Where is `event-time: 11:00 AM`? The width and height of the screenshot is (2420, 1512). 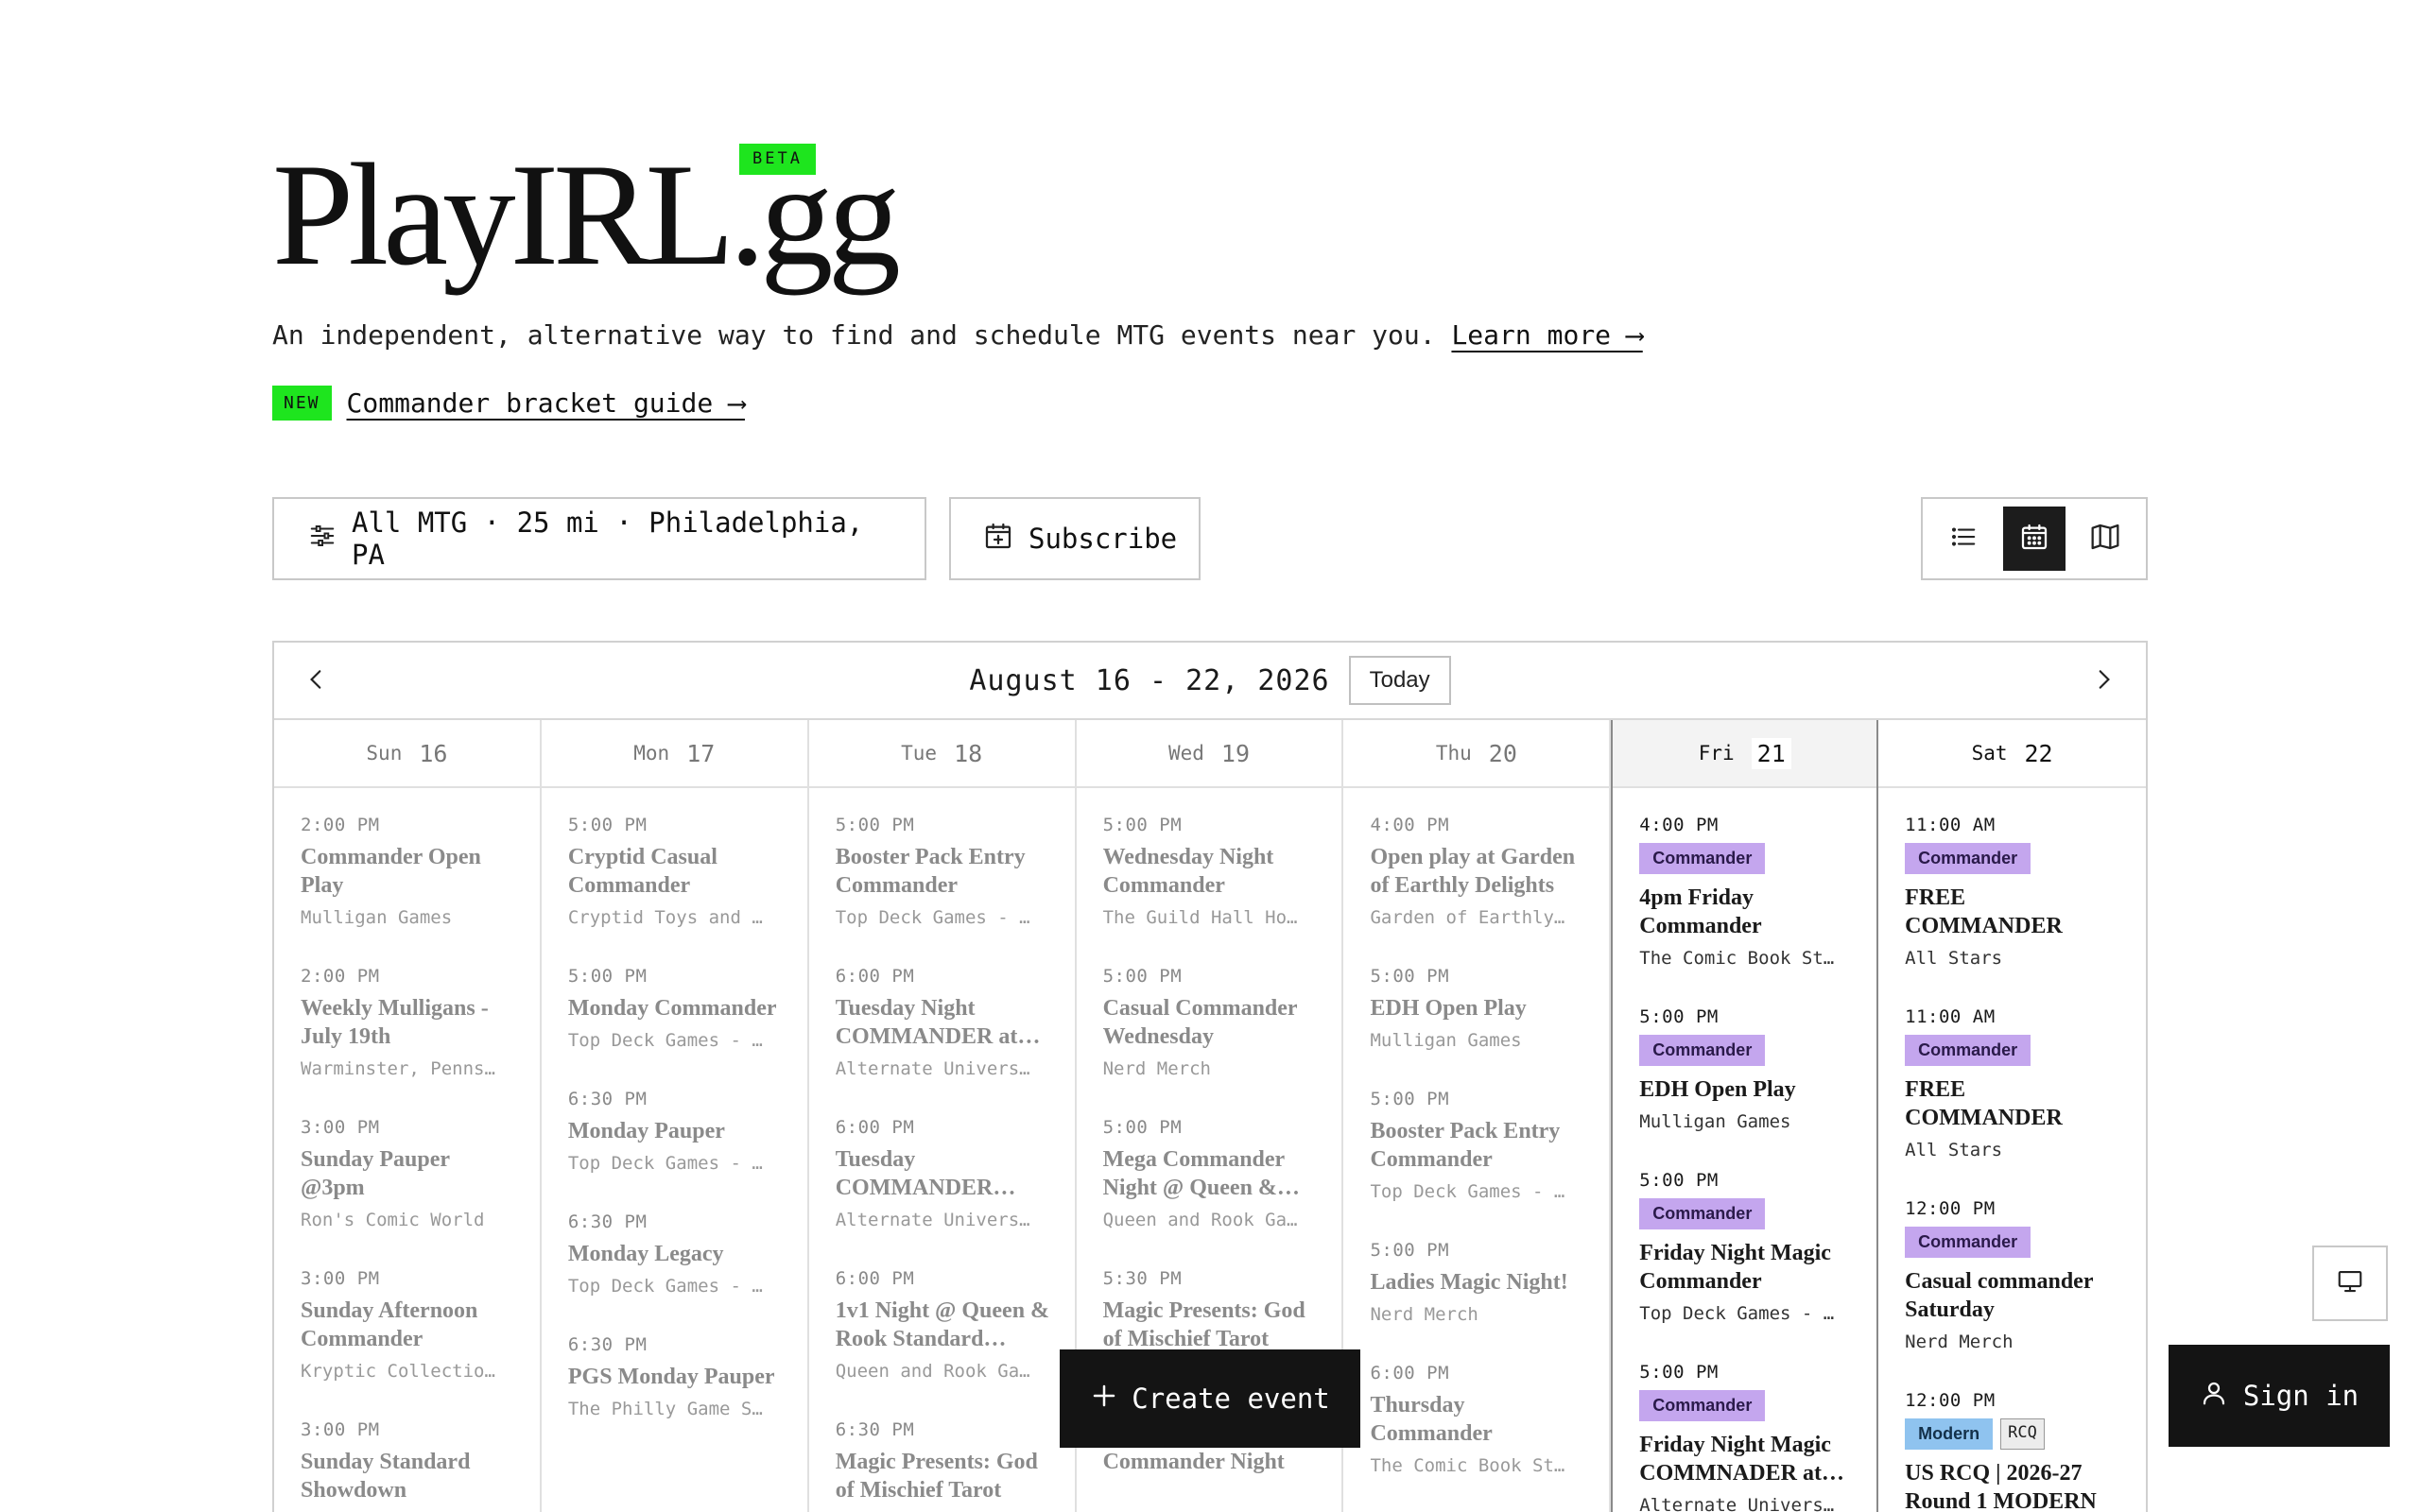
event-time: 11:00 AM is located at coordinates (1950, 825).